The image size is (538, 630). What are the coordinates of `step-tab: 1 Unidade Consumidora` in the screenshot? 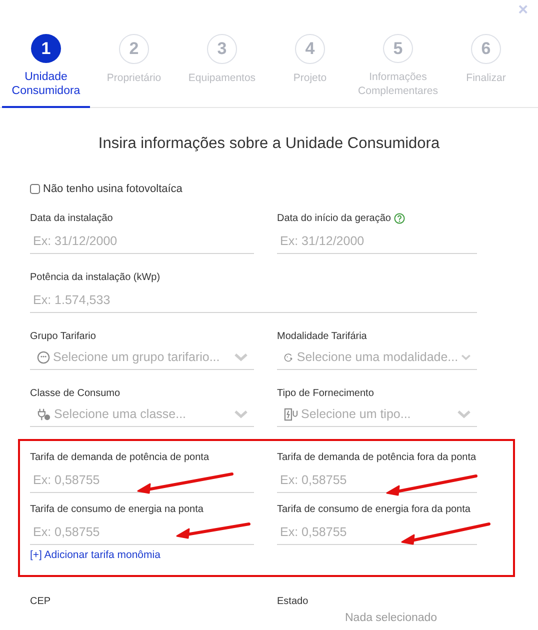 It's located at (46, 71).